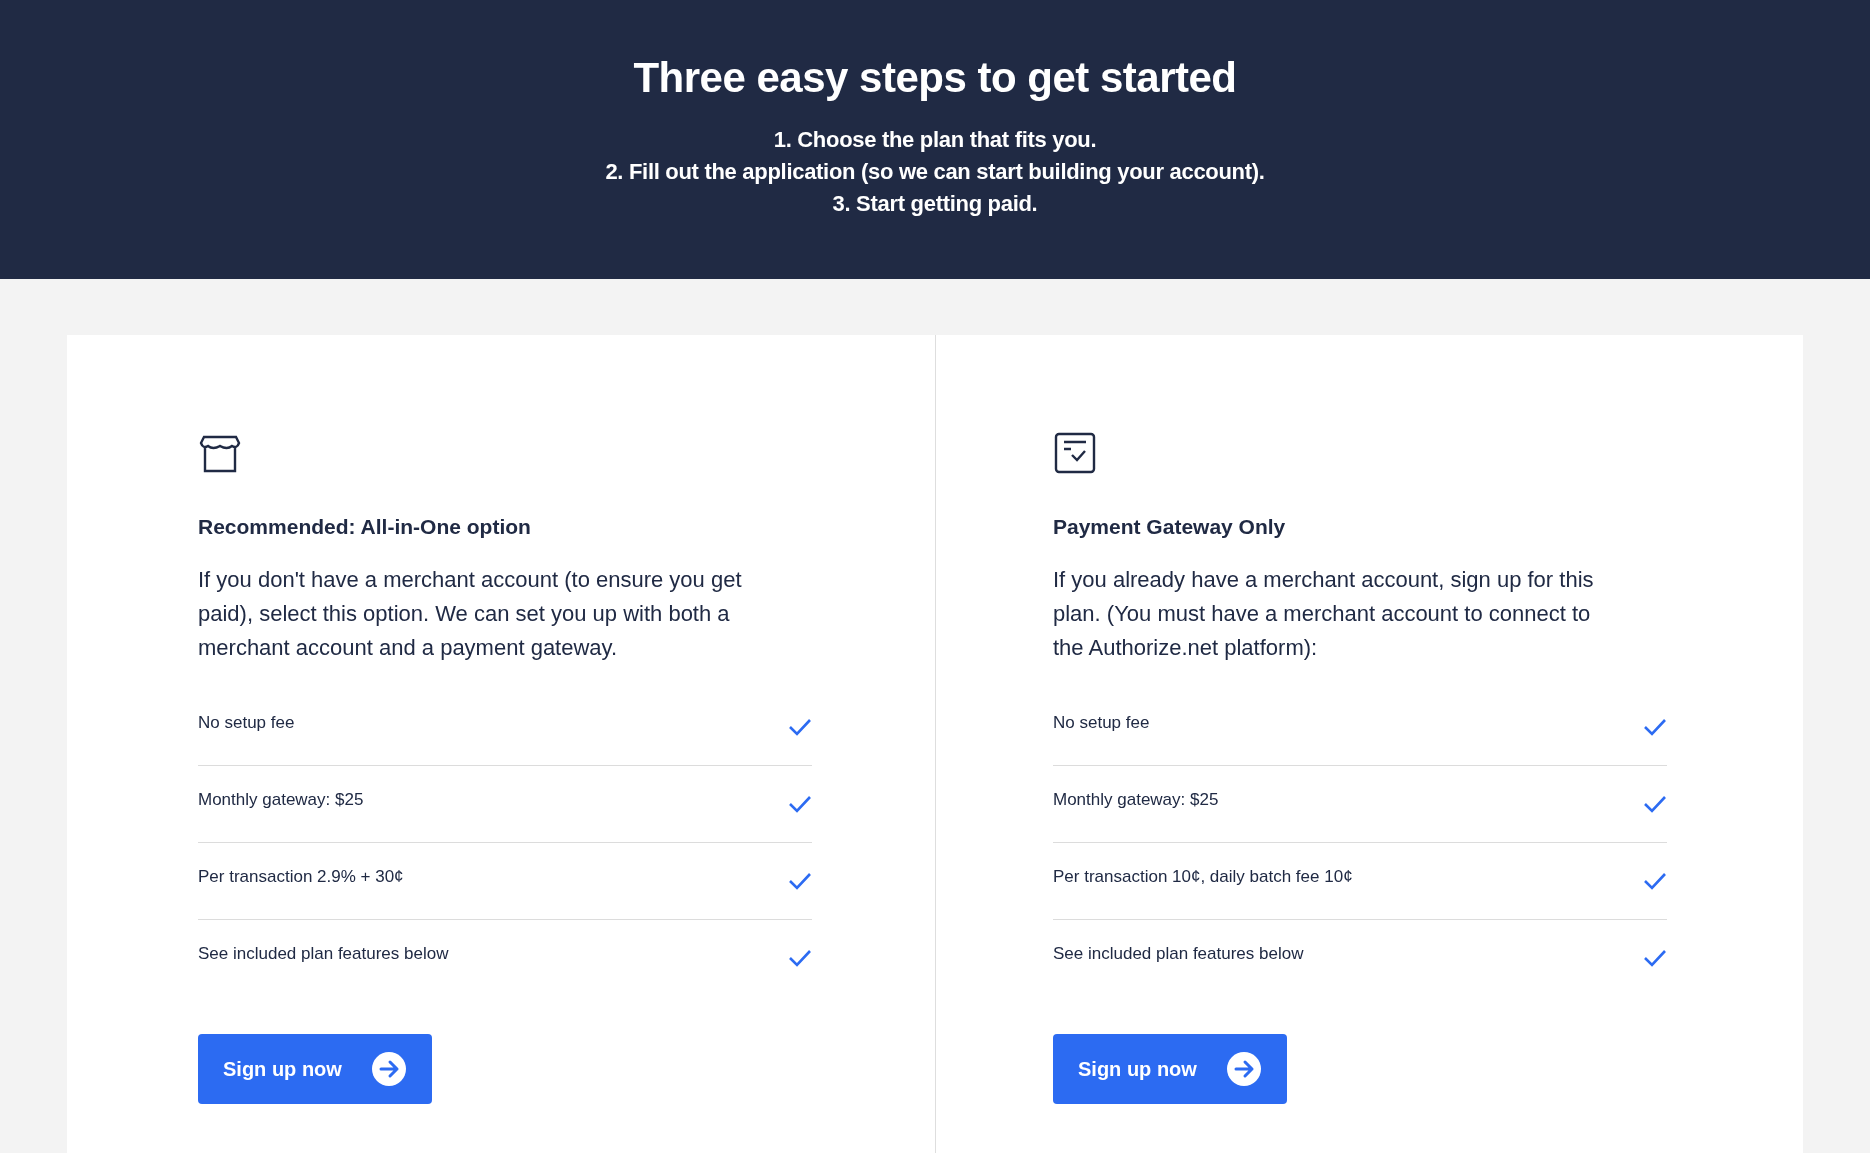 The height and width of the screenshot is (1153, 1870). What do you see at coordinates (935, 140) in the screenshot?
I see `step-text: 1. Choose the plan that fits you.` at bounding box center [935, 140].